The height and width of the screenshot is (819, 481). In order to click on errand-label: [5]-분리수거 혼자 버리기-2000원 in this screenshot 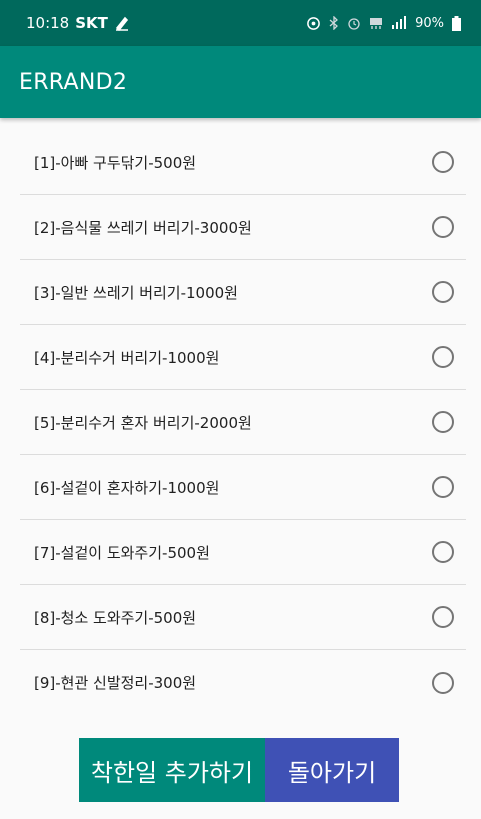, I will do `click(143, 422)`.